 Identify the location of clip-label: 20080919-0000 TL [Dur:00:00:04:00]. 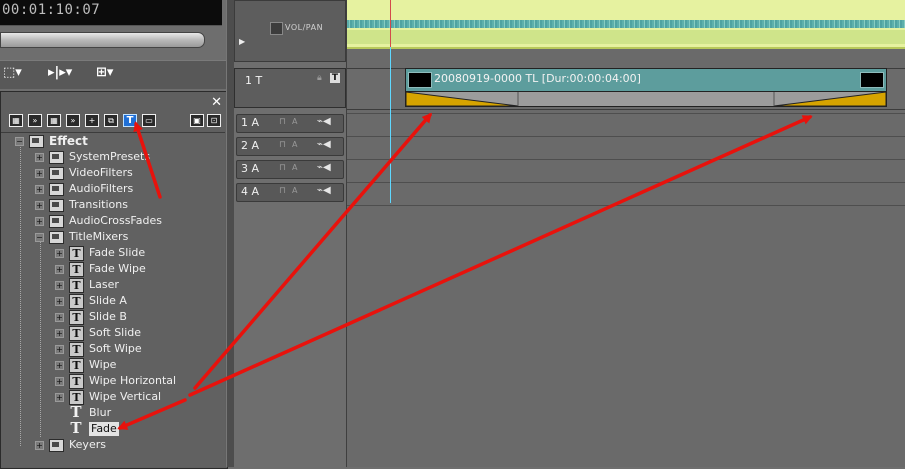
(537, 78).